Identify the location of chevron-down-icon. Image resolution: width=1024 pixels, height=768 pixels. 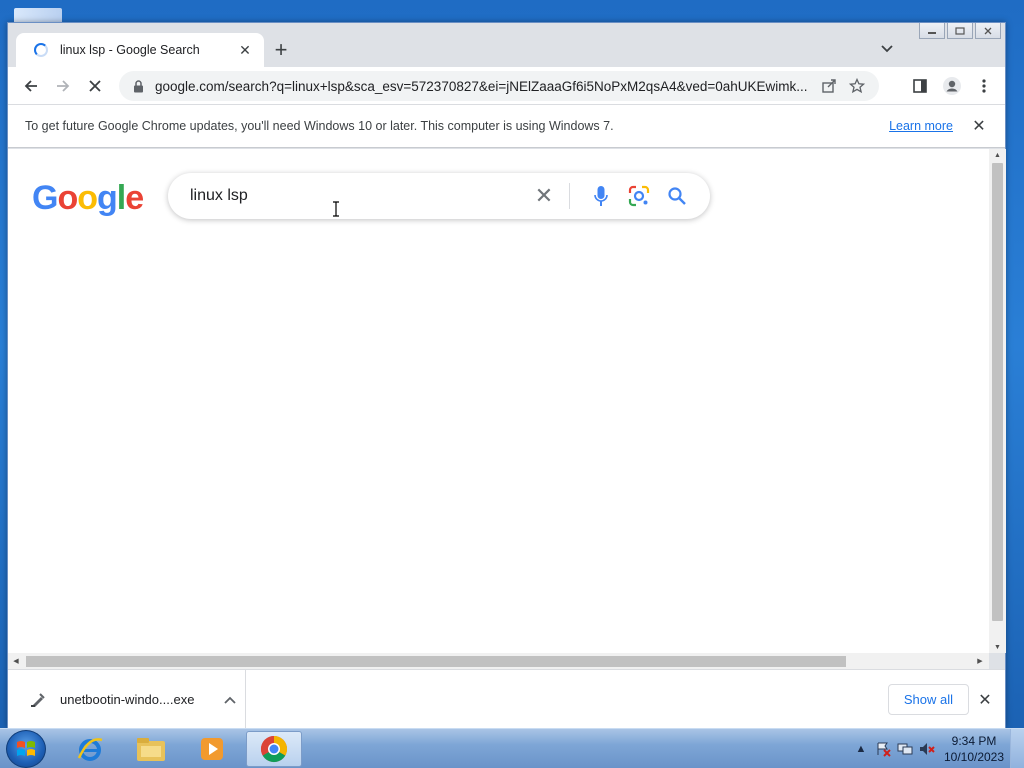
(887, 49).